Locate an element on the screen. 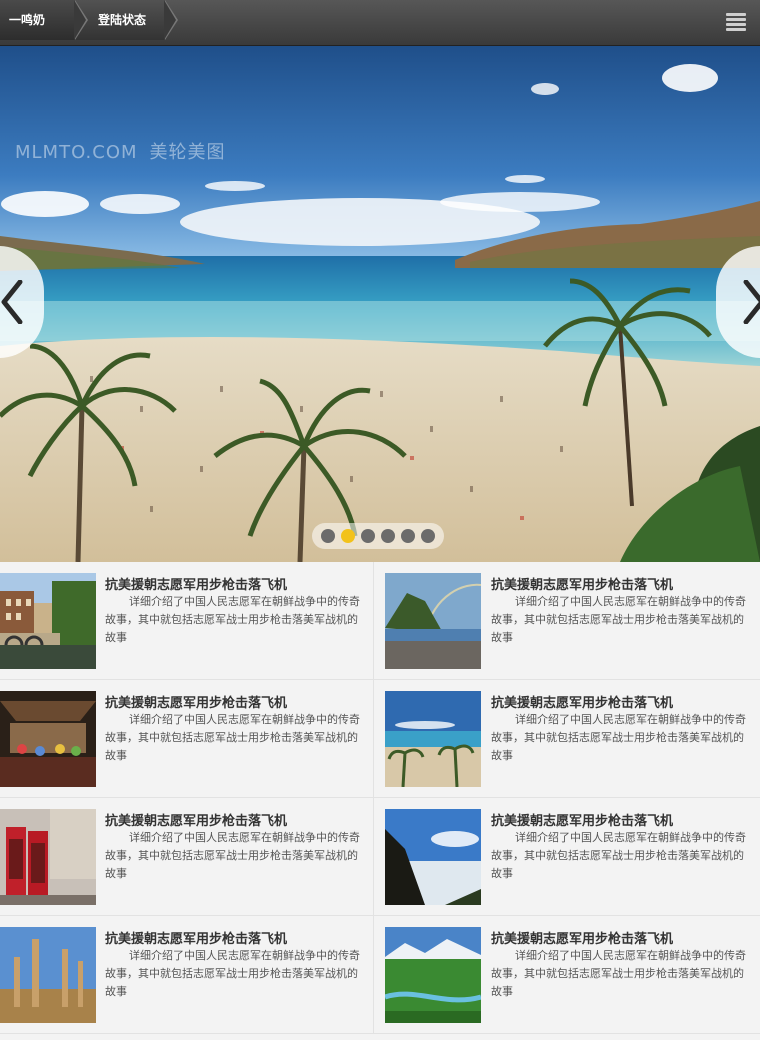 The image size is (760, 1040). grassland-image is located at coordinates (433, 975).